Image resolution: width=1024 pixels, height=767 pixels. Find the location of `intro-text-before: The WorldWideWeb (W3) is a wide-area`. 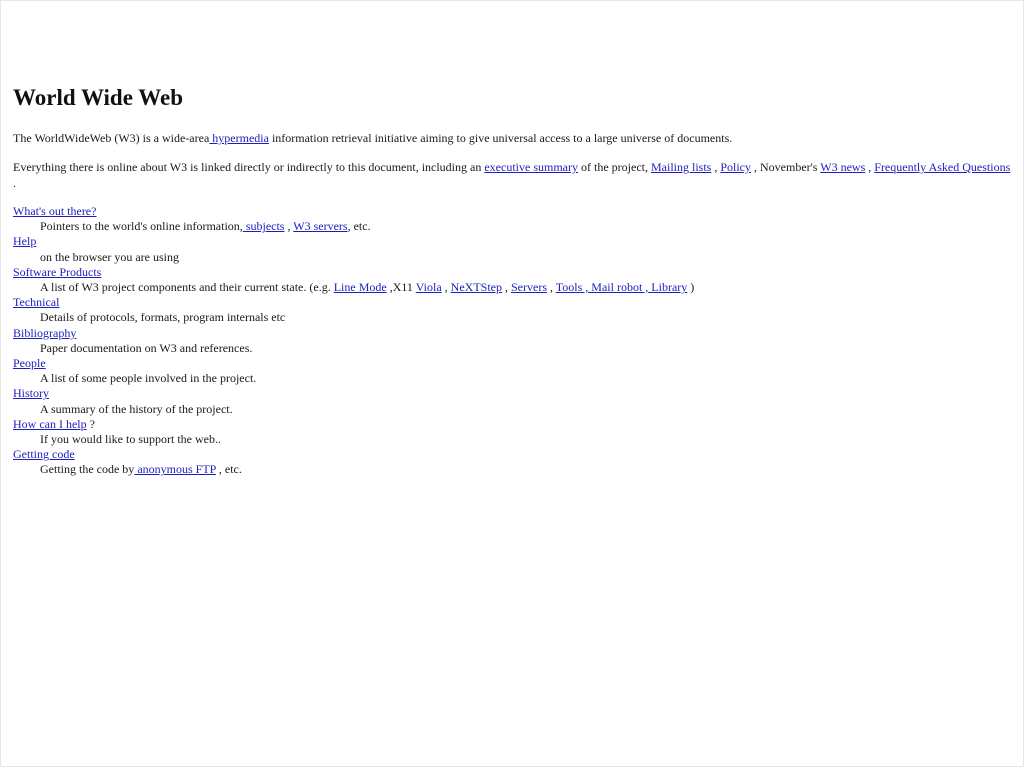

intro-text-before: The WorldWideWeb (W3) is a wide-area is located at coordinates (111, 138).